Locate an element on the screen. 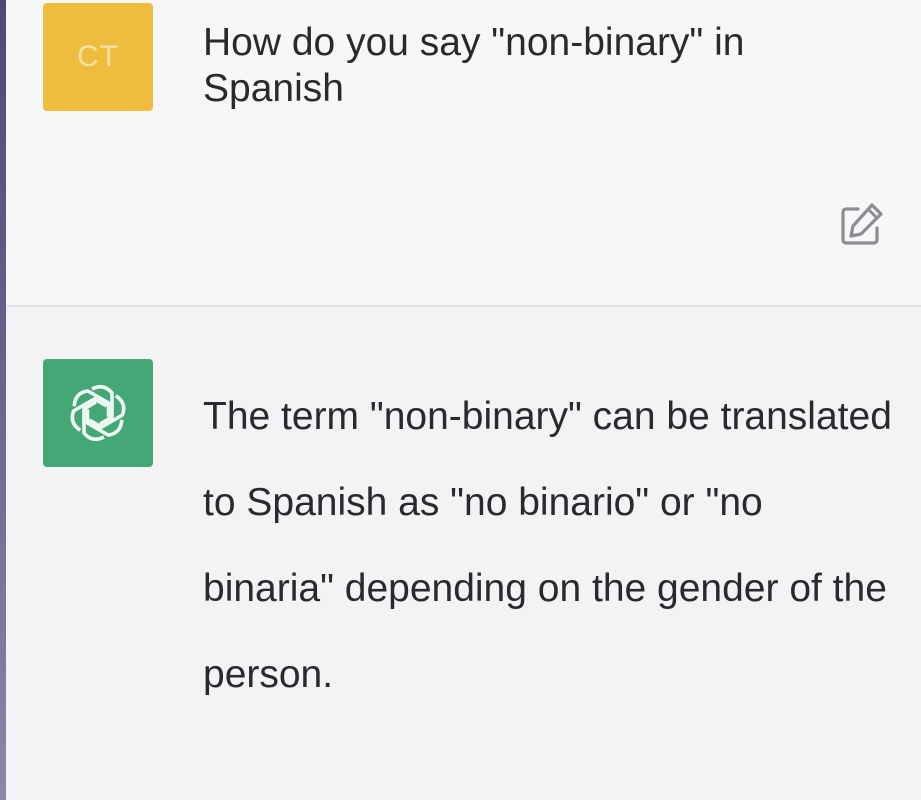 Image resolution: width=921 pixels, height=800 pixels. edit-message-button is located at coordinates (861, 225).